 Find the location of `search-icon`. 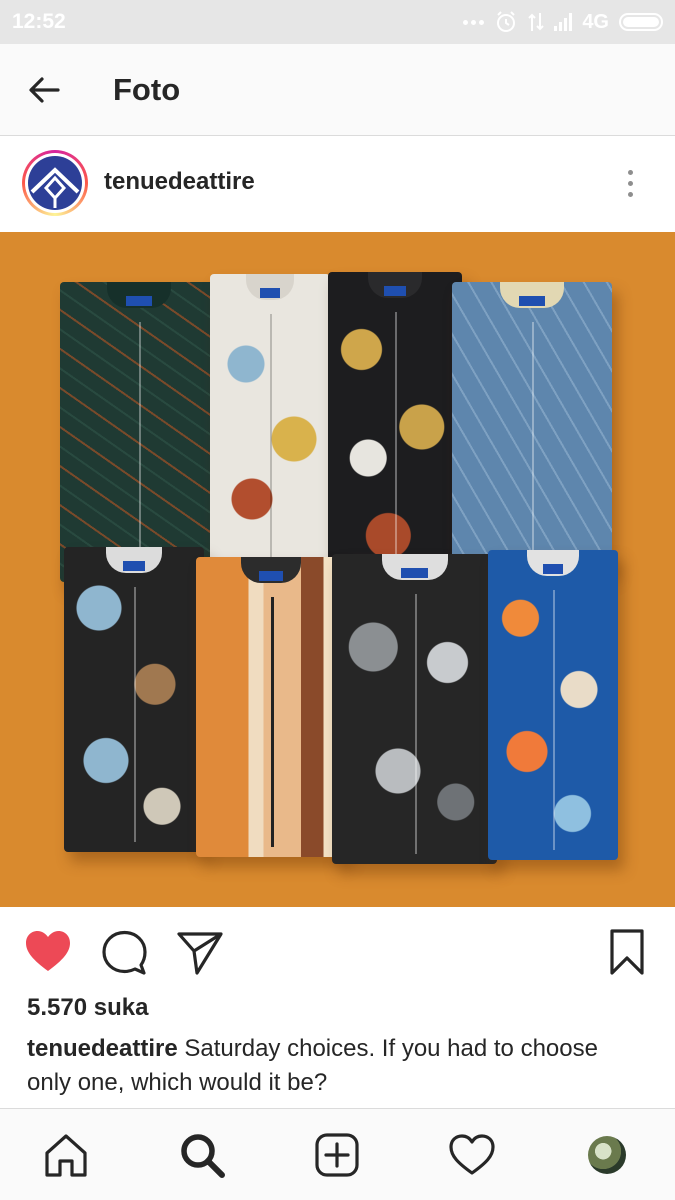

search-icon is located at coordinates (202, 1155).